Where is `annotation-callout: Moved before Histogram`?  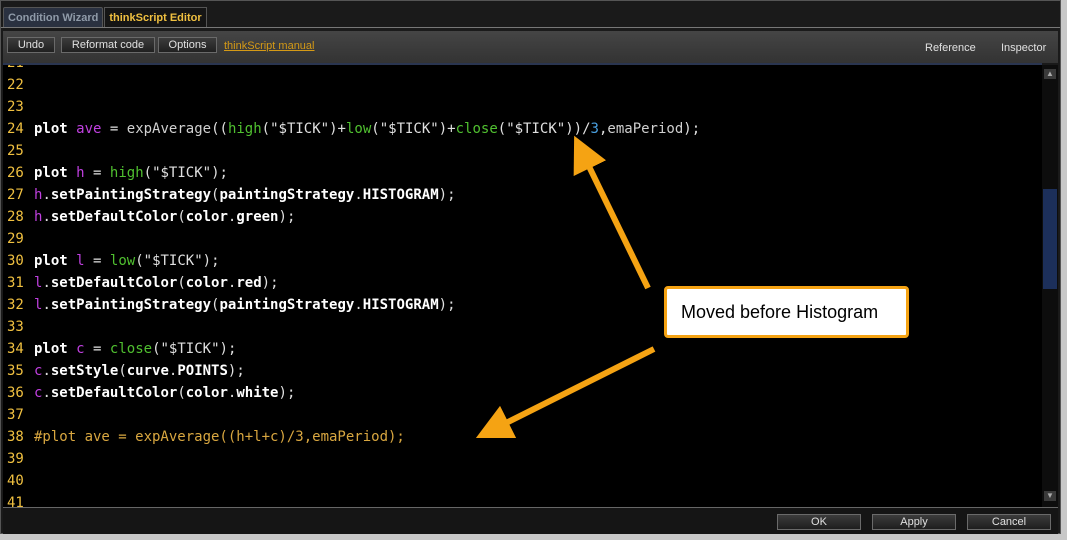
annotation-callout: Moved before Histogram is located at coordinates (786, 312).